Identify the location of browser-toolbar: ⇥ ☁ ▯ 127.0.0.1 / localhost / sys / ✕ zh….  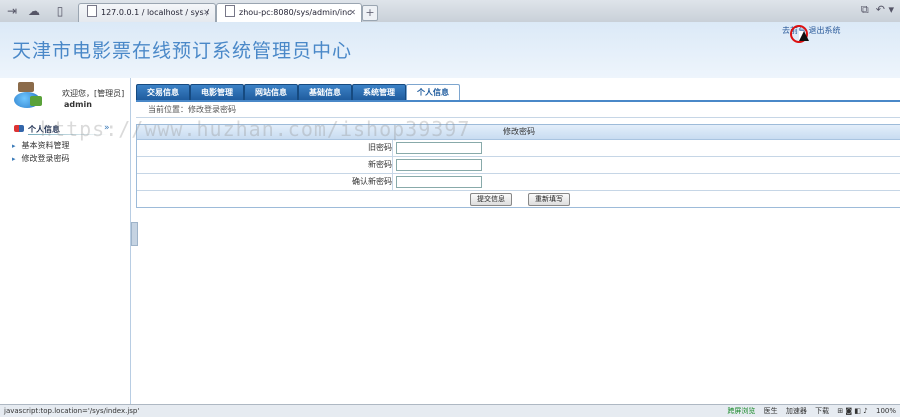
(450, 11).